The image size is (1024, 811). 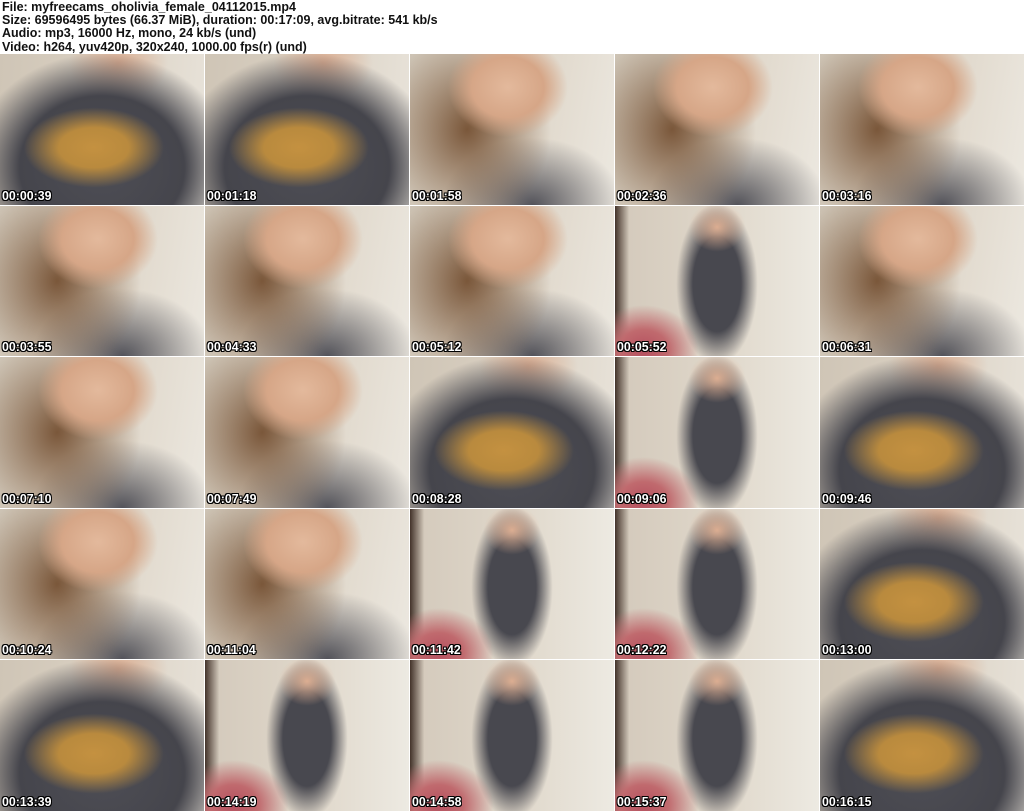 I want to click on video-thumbnail: 00:03:16, so click(x=922, y=129).